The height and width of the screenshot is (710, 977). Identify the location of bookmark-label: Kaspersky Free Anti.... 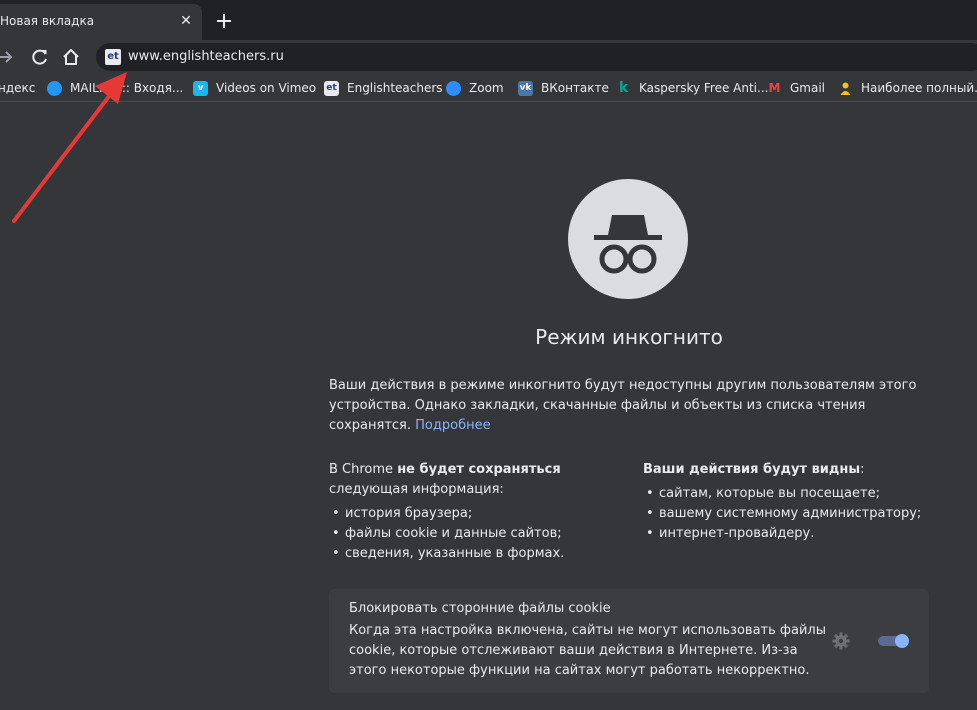
(704, 88).